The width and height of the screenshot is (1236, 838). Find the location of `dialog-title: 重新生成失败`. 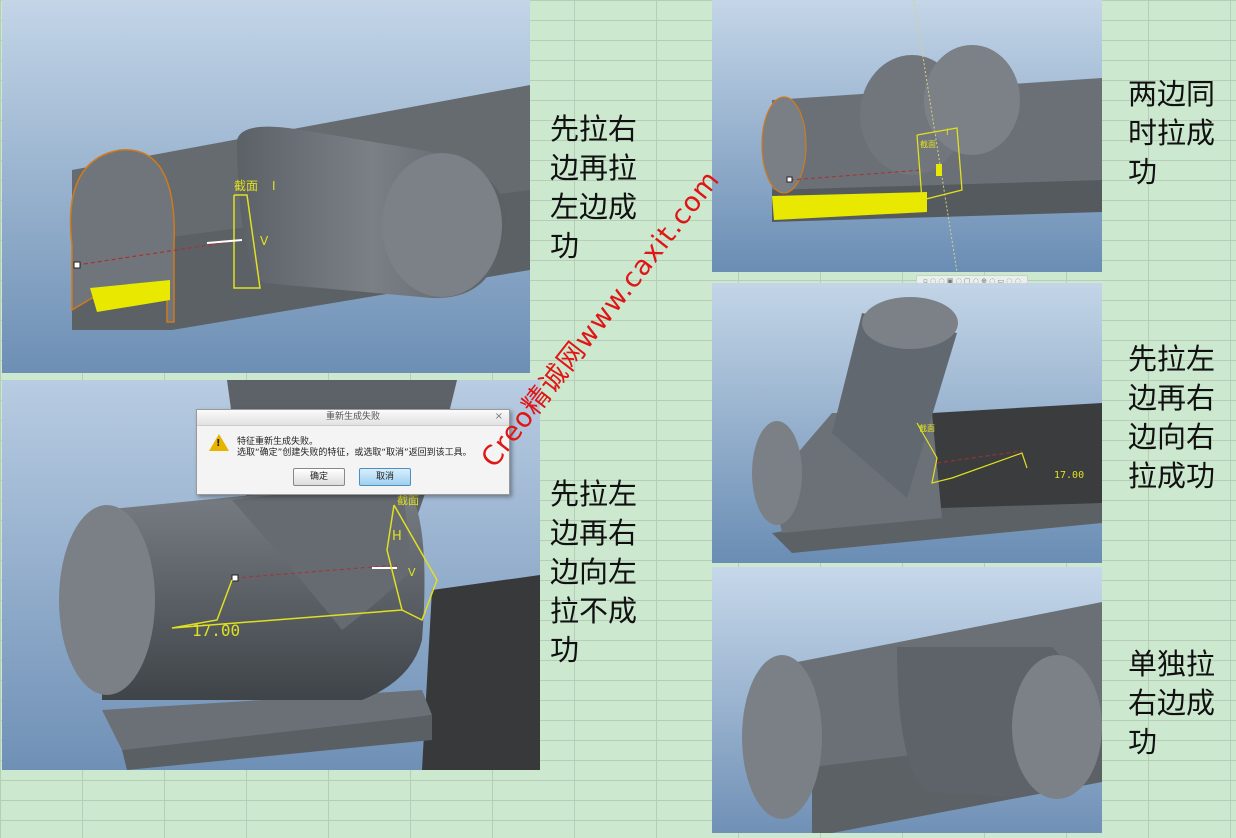

dialog-title: 重新生成失败 is located at coordinates (353, 418).